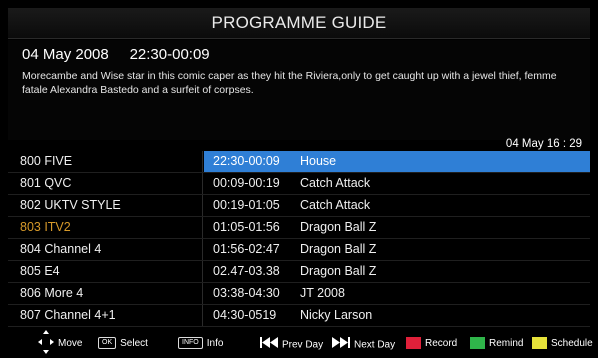 This screenshot has height=358, width=598. I want to click on channel-row: 805 E4 02.47-03.38 Dragon Ball Z, so click(299, 272).